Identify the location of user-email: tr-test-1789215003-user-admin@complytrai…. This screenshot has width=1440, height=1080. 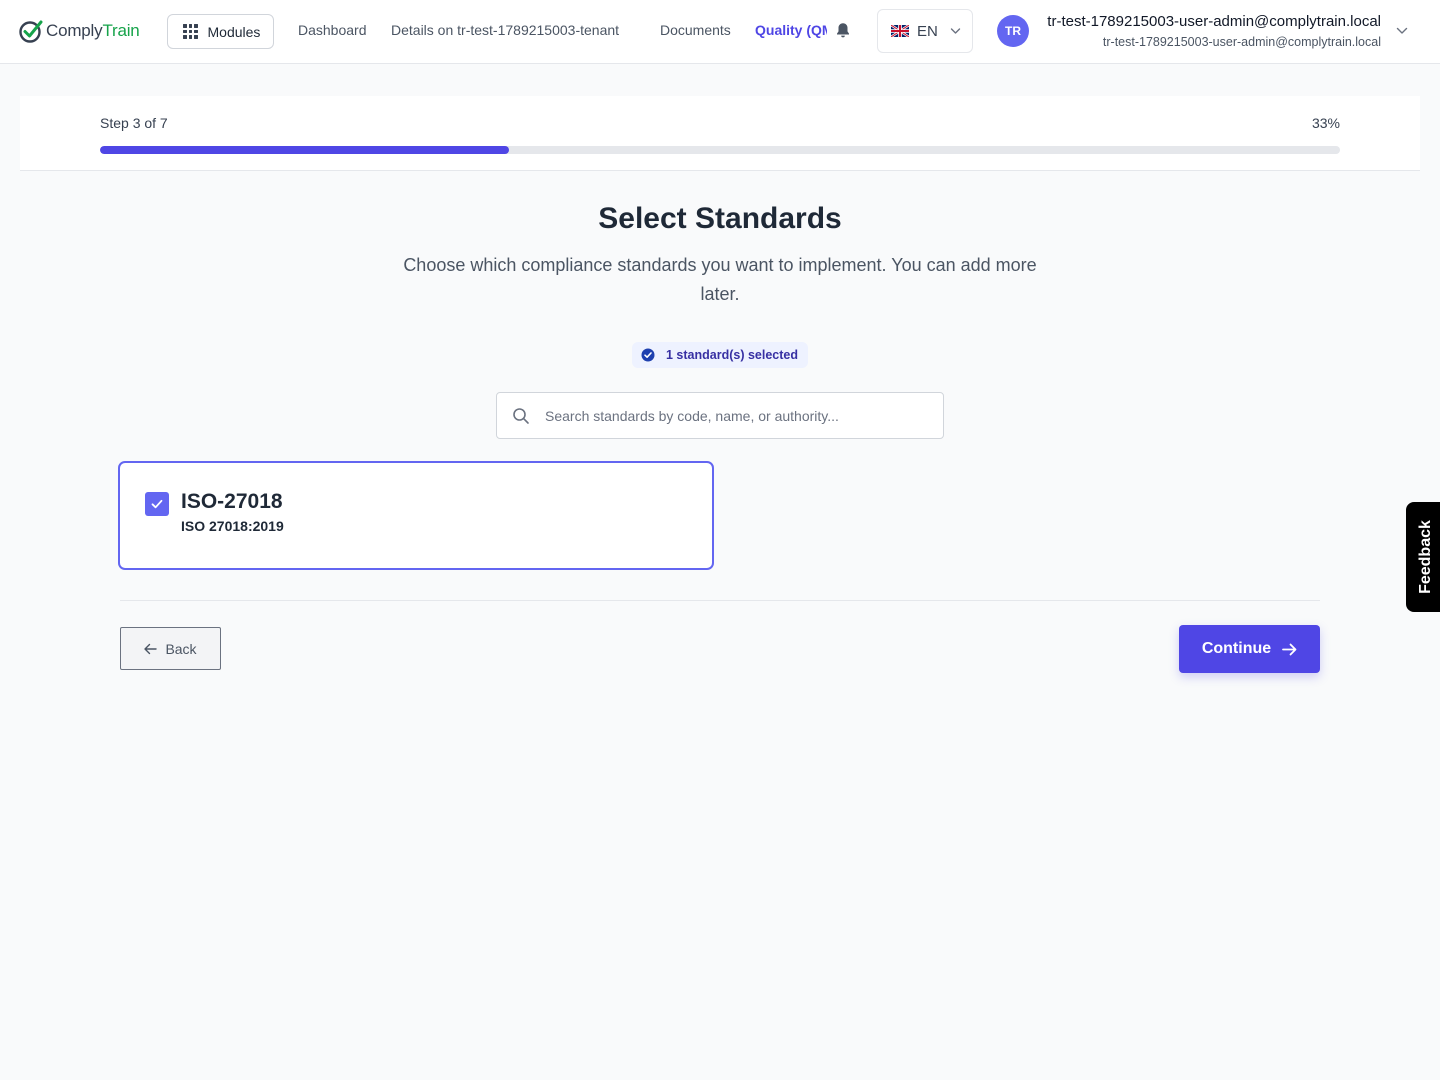
(1241, 42).